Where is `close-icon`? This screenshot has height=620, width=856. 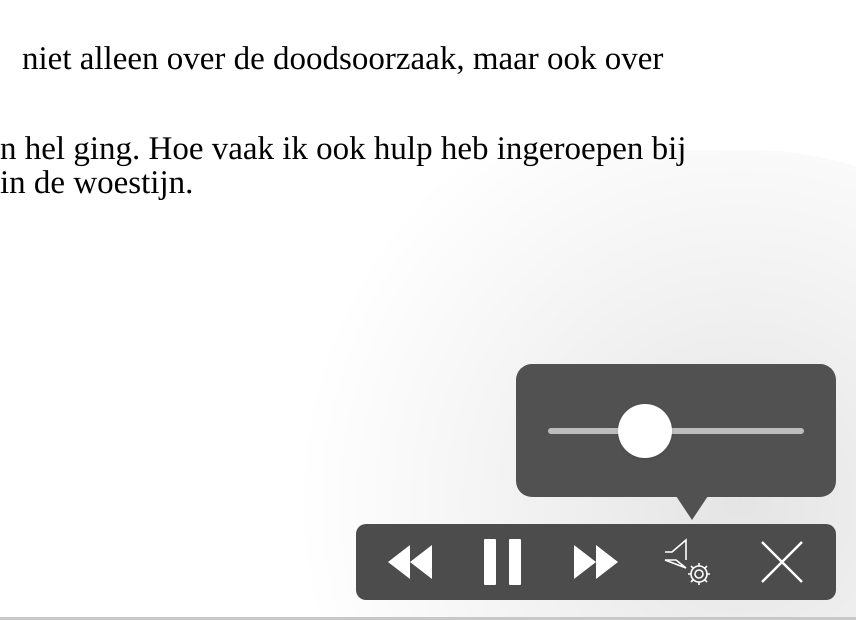 close-icon is located at coordinates (781, 562).